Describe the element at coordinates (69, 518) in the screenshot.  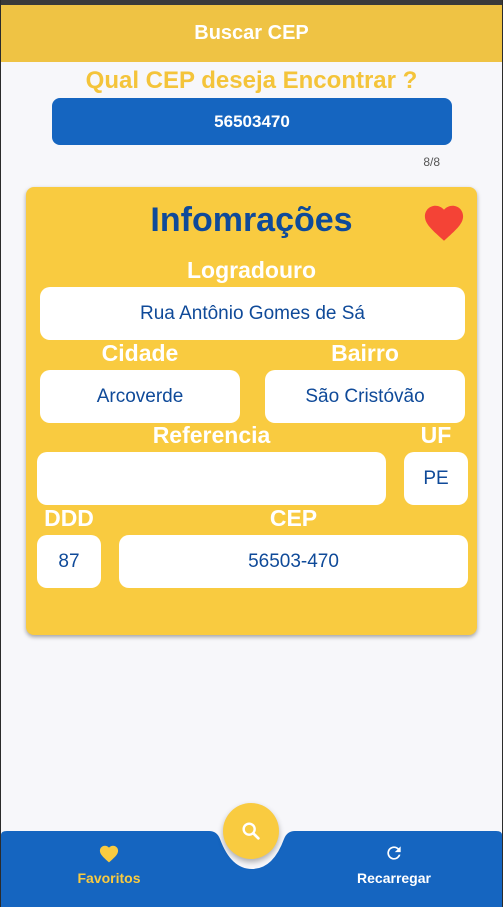
I see `ddd-label: DDD` at that location.